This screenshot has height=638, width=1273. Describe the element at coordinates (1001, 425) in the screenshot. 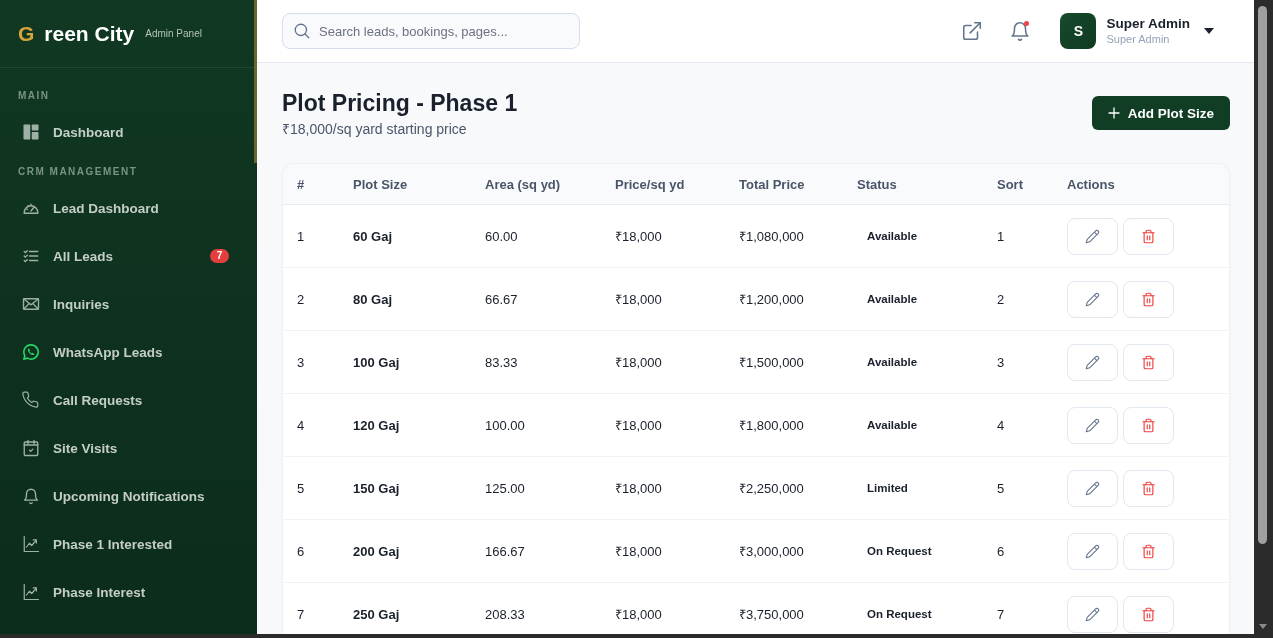

I see `sort-order: 4` at that location.